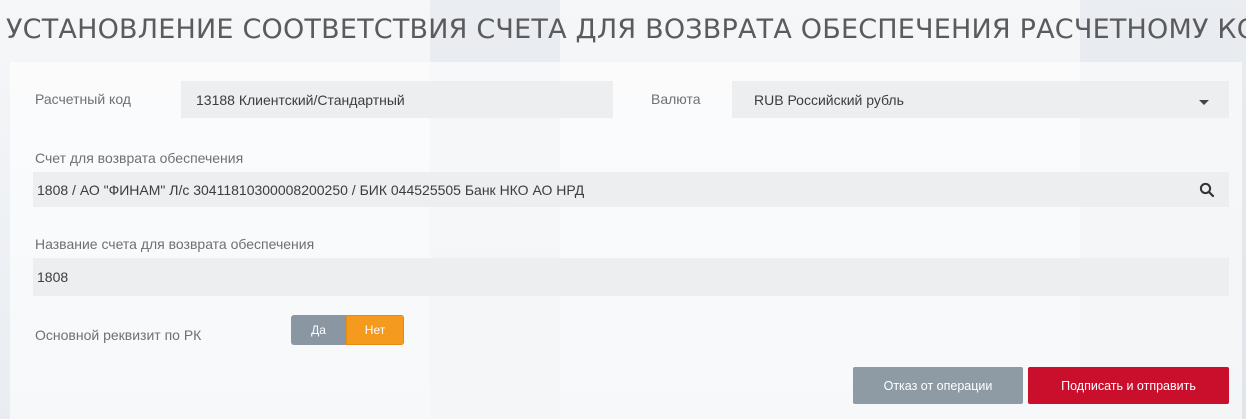  I want to click on return-account-label: Счет для возврата обеспечения, so click(139, 158).